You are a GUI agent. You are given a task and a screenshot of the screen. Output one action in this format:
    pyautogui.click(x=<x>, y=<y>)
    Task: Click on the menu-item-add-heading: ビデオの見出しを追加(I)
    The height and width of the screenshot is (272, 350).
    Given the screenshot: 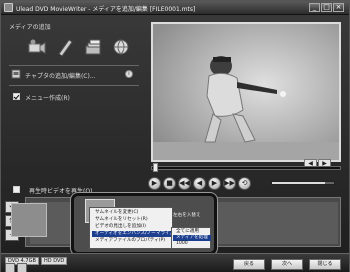 What is the action you would take?
    pyautogui.click(x=132, y=227)
    